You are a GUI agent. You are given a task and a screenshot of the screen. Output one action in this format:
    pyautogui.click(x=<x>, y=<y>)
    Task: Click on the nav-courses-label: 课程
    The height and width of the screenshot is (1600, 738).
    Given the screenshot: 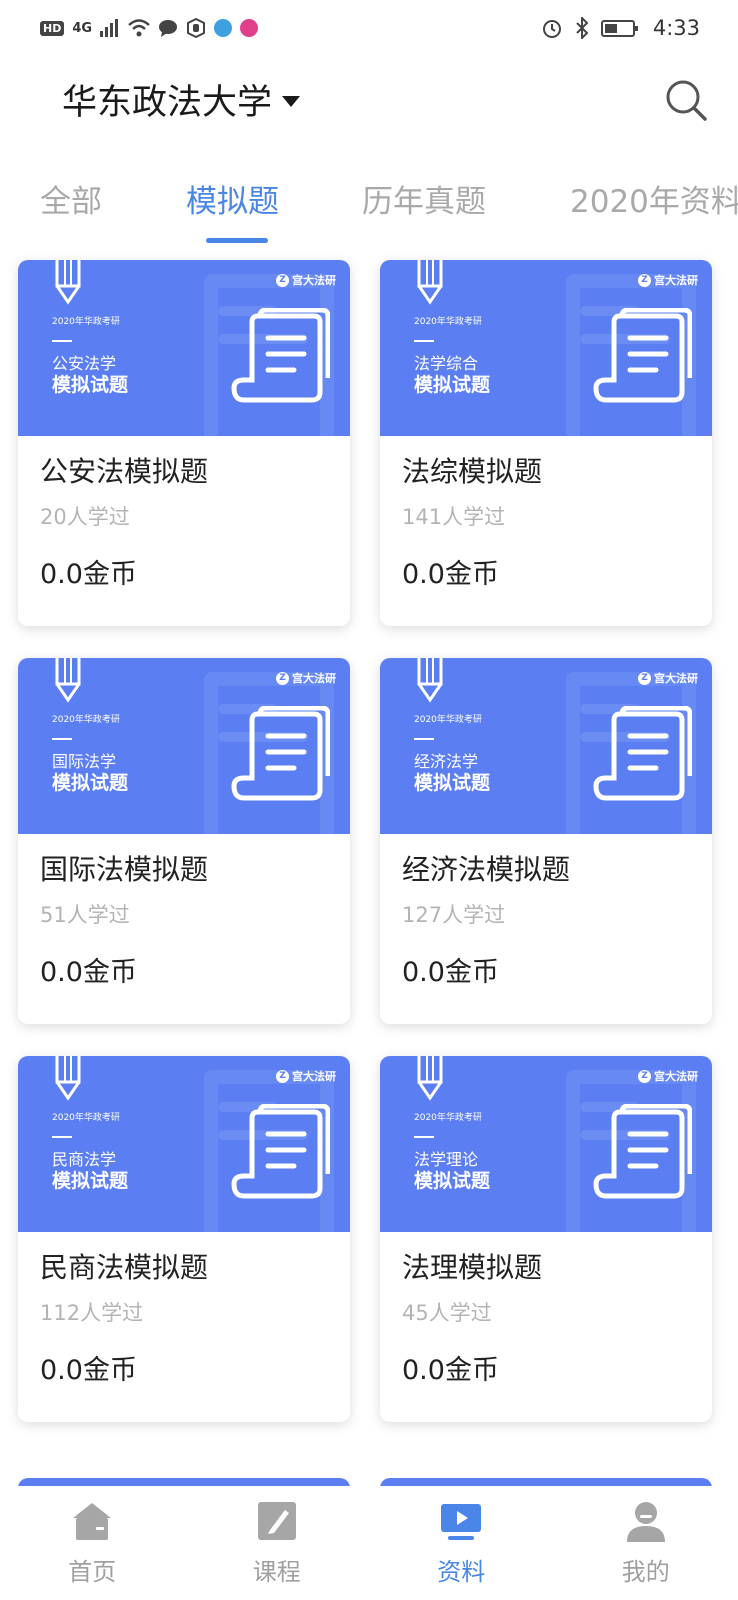 What is the action you would take?
    pyautogui.click(x=276, y=1572)
    